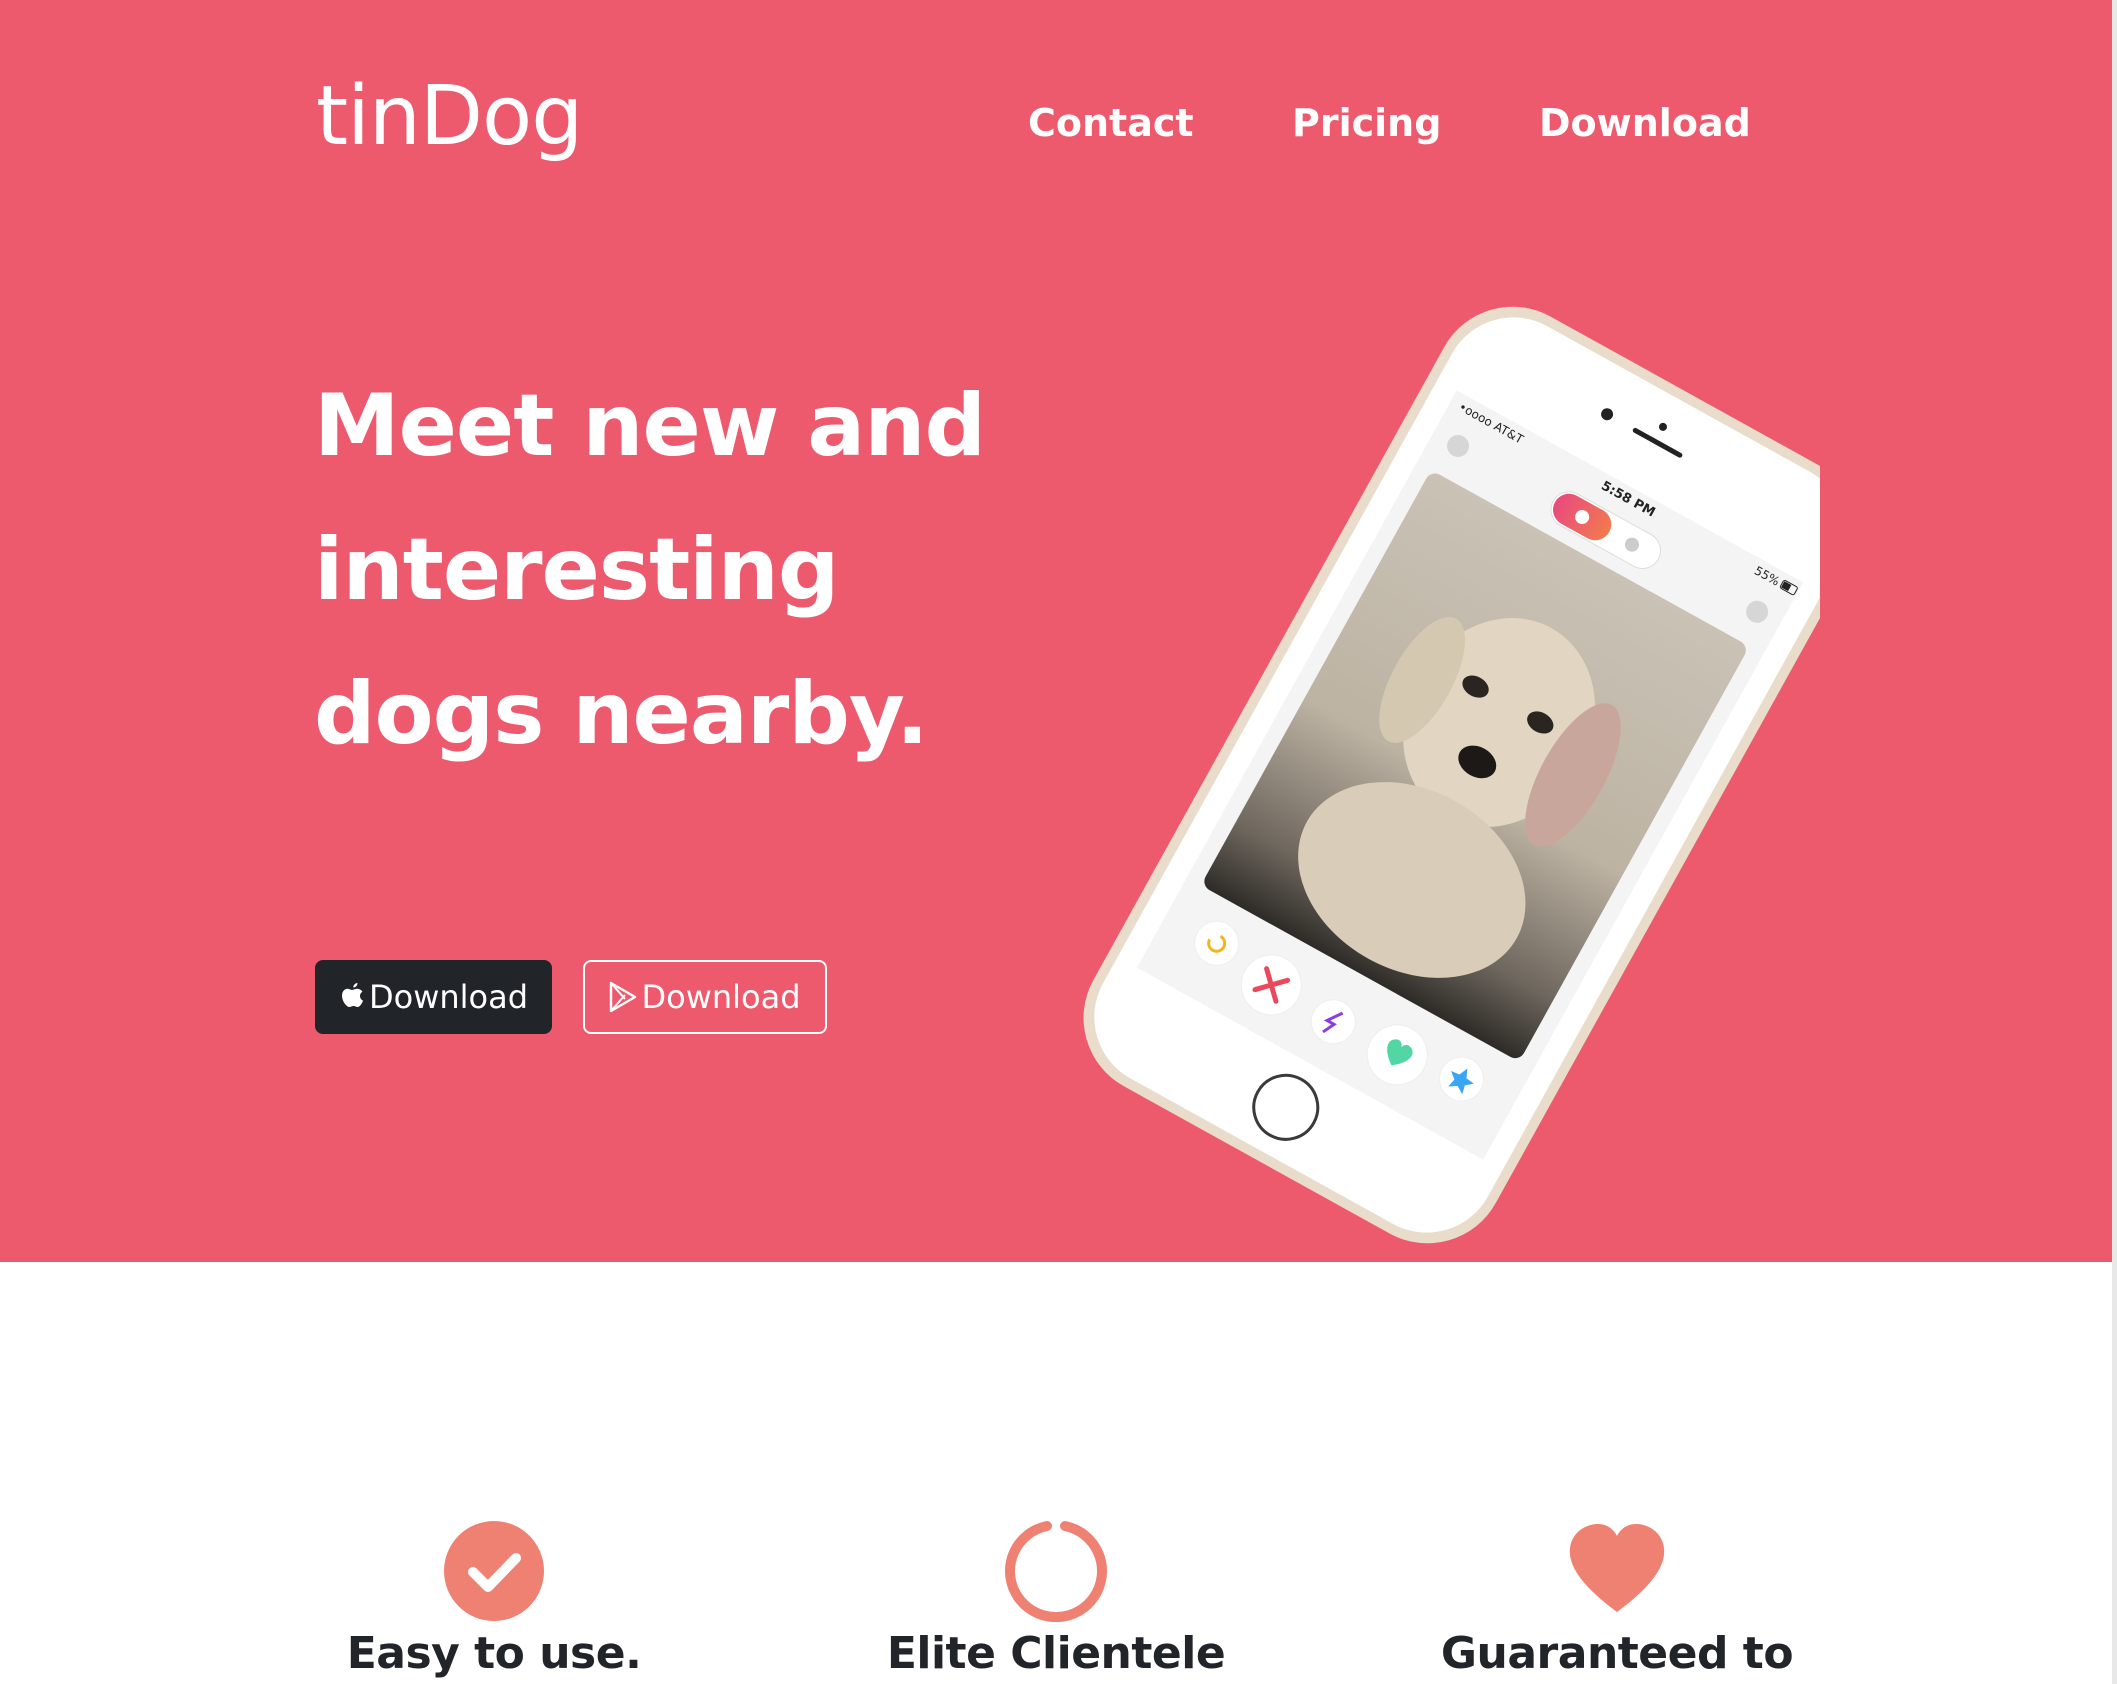  I want to click on hero-headline: Meet new and interesting dogs nearby., so click(650, 570).